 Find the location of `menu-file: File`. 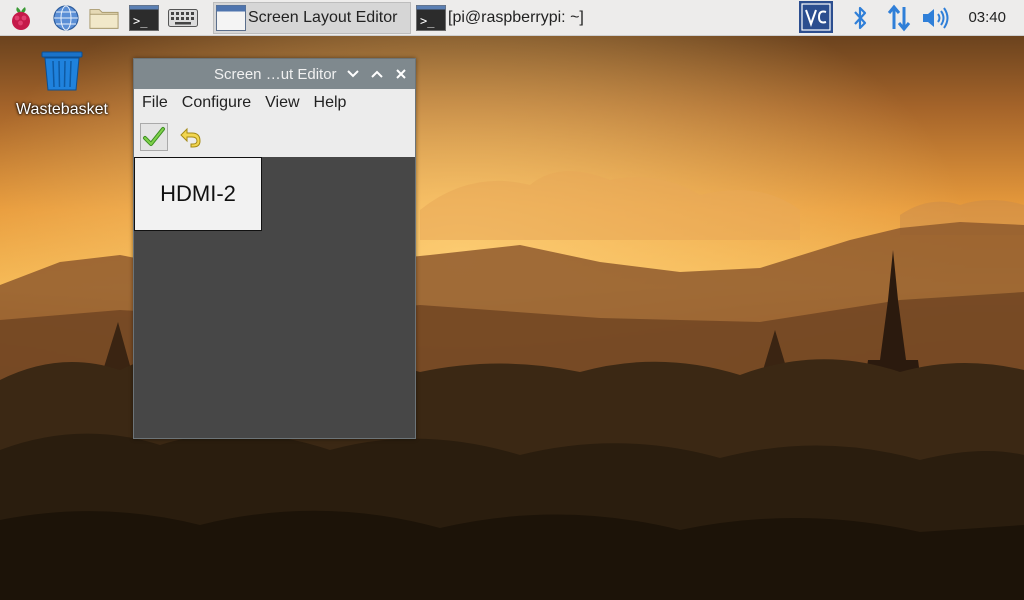

menu-file: File is located at coordinates (155, 103).